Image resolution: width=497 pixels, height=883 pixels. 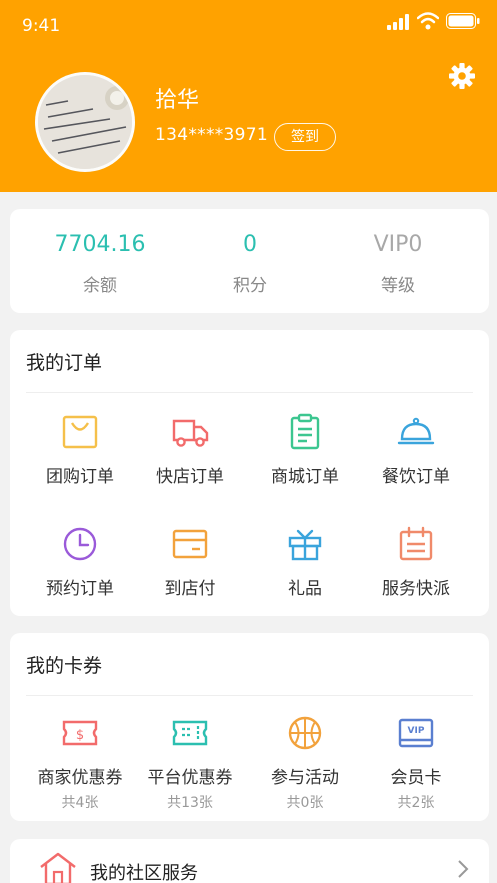 What do you see at coordinates (305, 477) in the screenshot?
I see `mall-orders-label: 商城订单` at bounding box center [305, 477].